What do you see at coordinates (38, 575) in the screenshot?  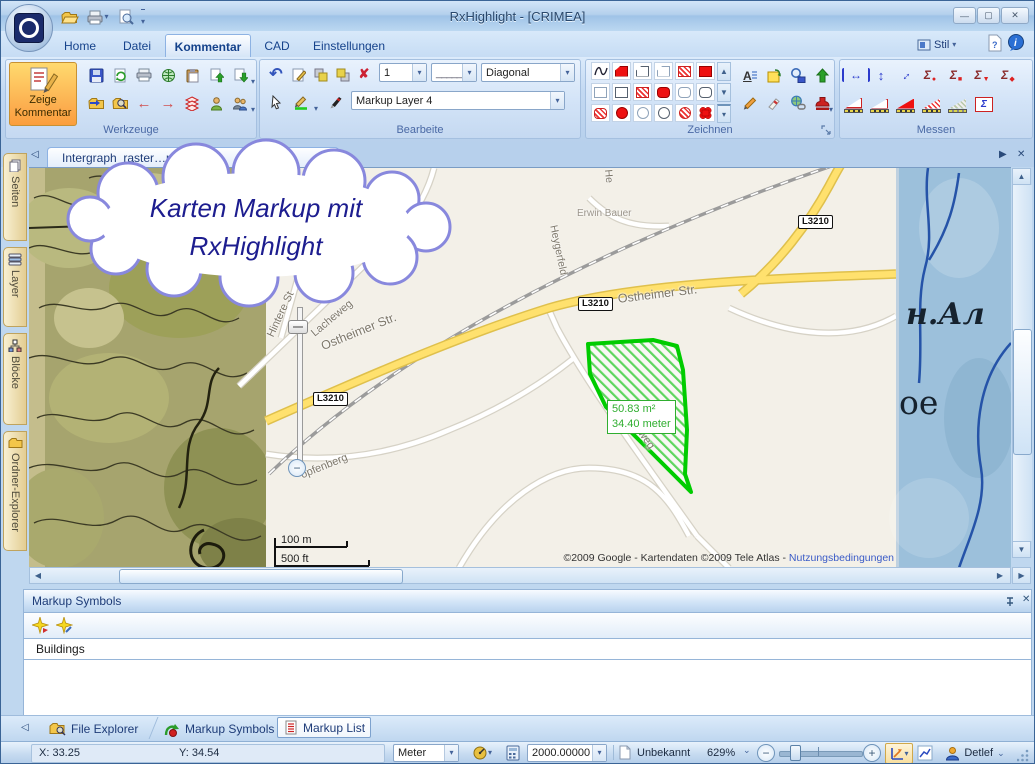 I see `h-scroll-left-button: ◀` at bounding box center [38, 575].